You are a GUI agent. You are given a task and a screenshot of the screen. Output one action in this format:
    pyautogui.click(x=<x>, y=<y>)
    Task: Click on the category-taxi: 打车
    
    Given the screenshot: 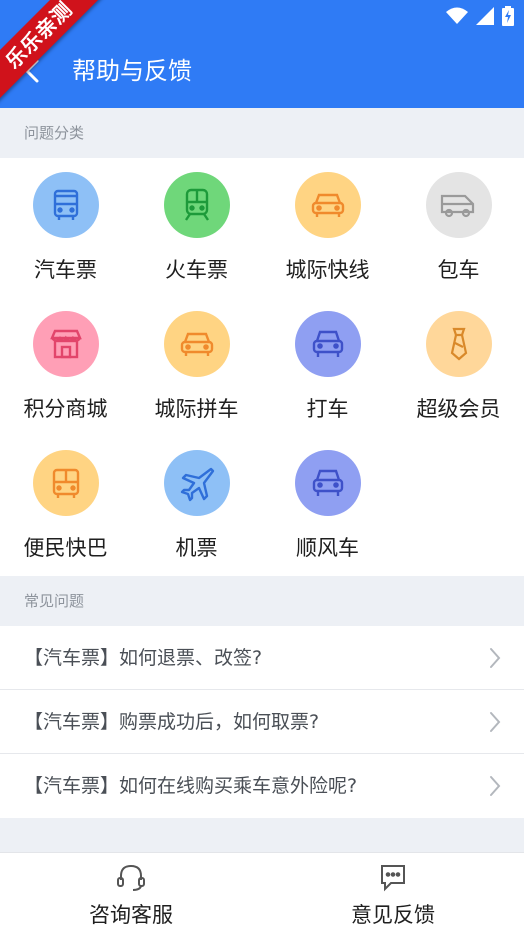 What is the action you would take?
    pyautogui.click(x=327, y=366)
    